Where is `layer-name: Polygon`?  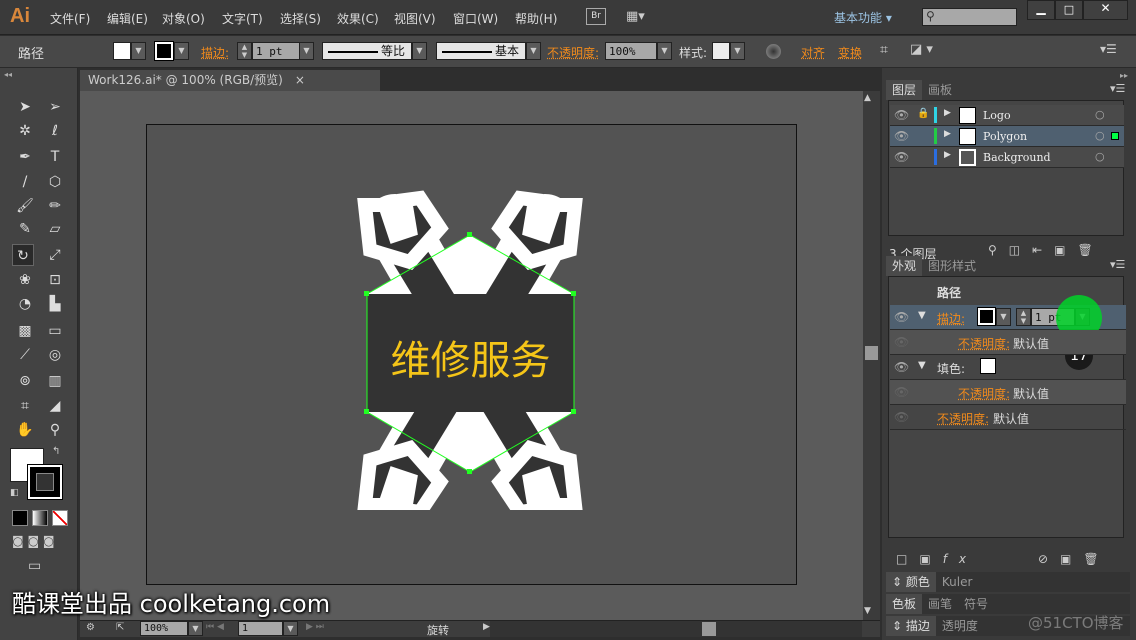
layer-name: Polygon is located at coordinates (1005, 136).